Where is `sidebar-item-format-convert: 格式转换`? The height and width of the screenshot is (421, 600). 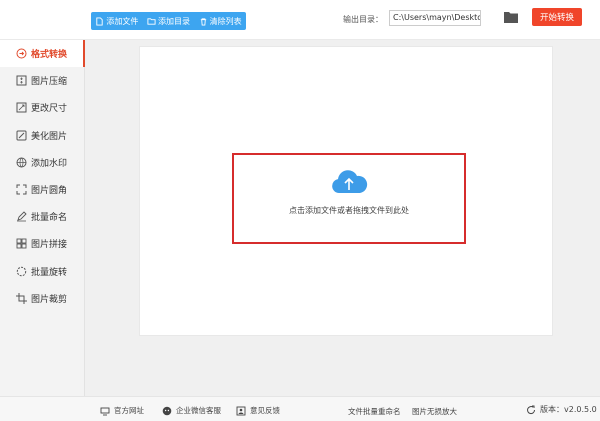 sidebar-item-format-convert: 格式转换 is located at coordinates (42, 54).